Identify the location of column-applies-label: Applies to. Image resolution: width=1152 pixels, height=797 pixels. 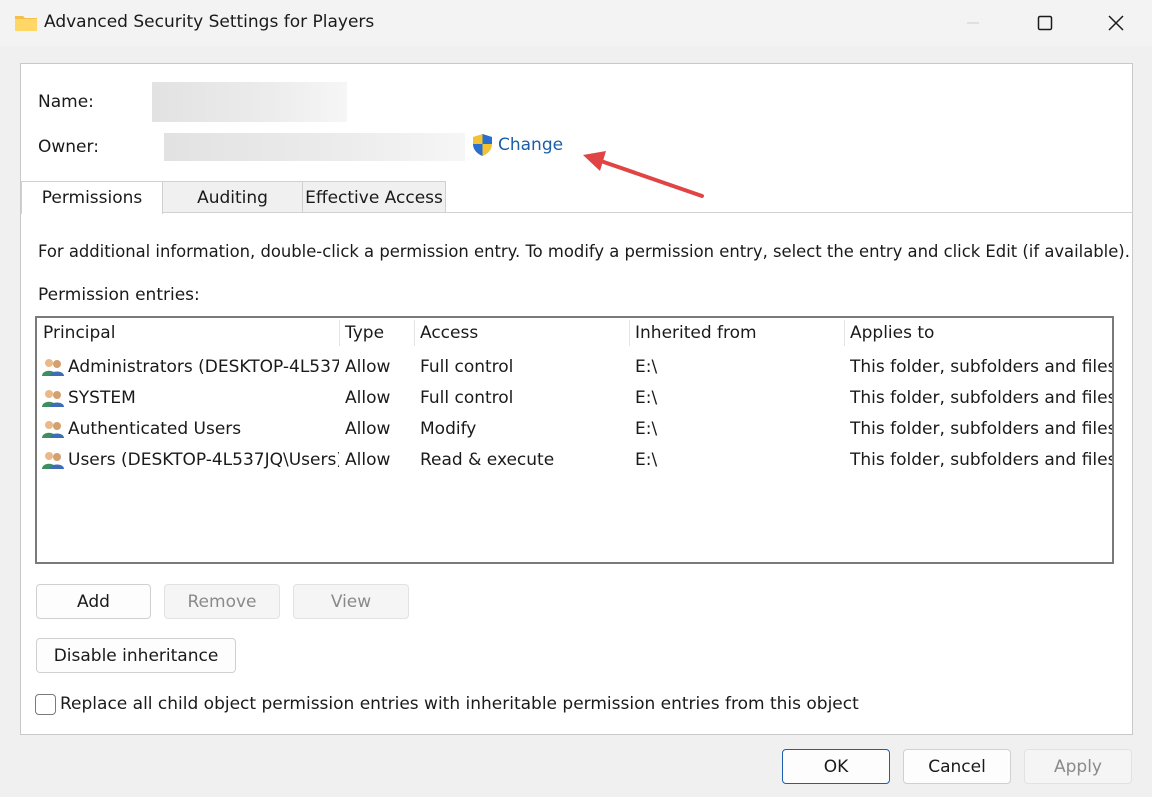
(892, 333).